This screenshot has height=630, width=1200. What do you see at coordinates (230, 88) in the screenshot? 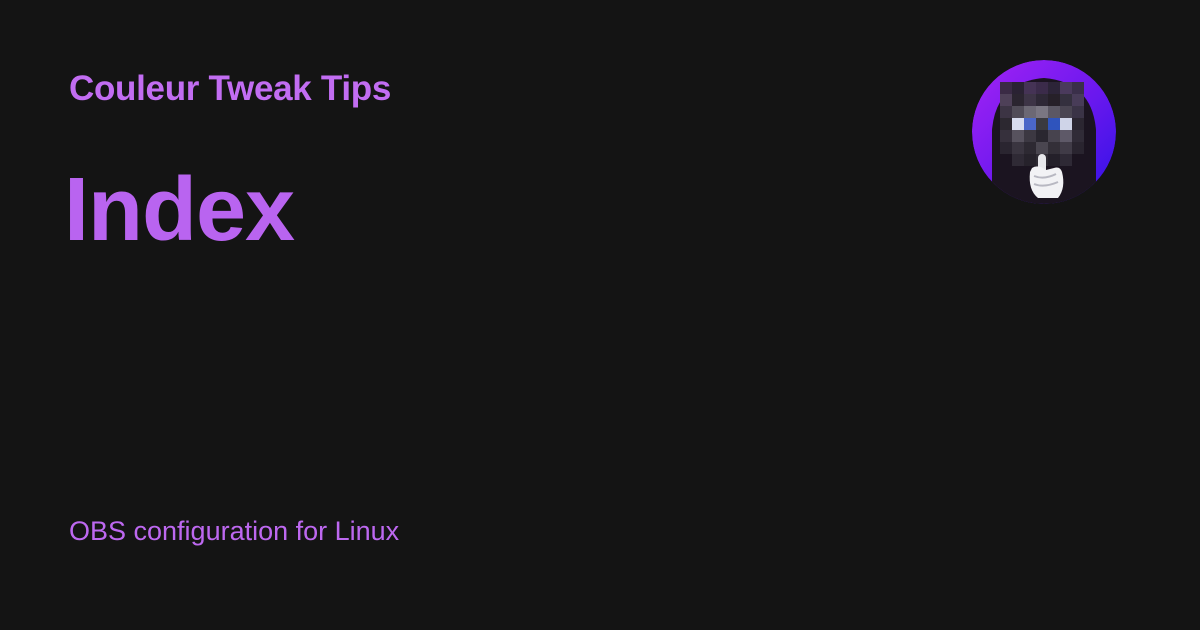
I see `site-title: Couleur Tweak Tips` at bounding box center [230, 88].